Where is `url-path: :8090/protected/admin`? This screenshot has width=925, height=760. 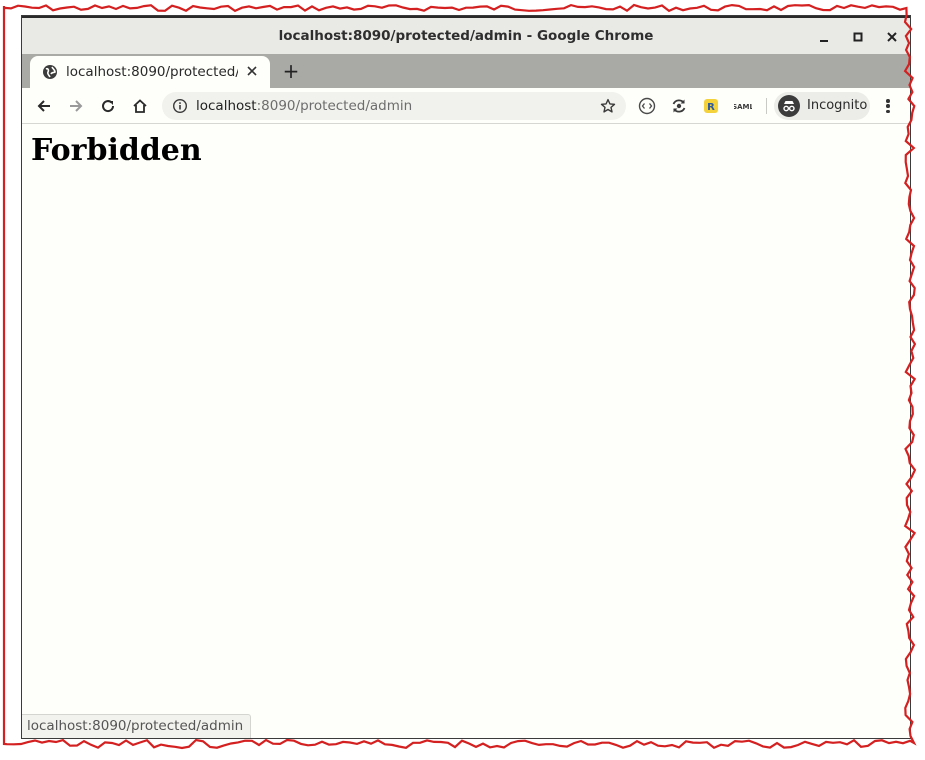
url-path: :8090/protected/admin is located at coordinates (334, 106).